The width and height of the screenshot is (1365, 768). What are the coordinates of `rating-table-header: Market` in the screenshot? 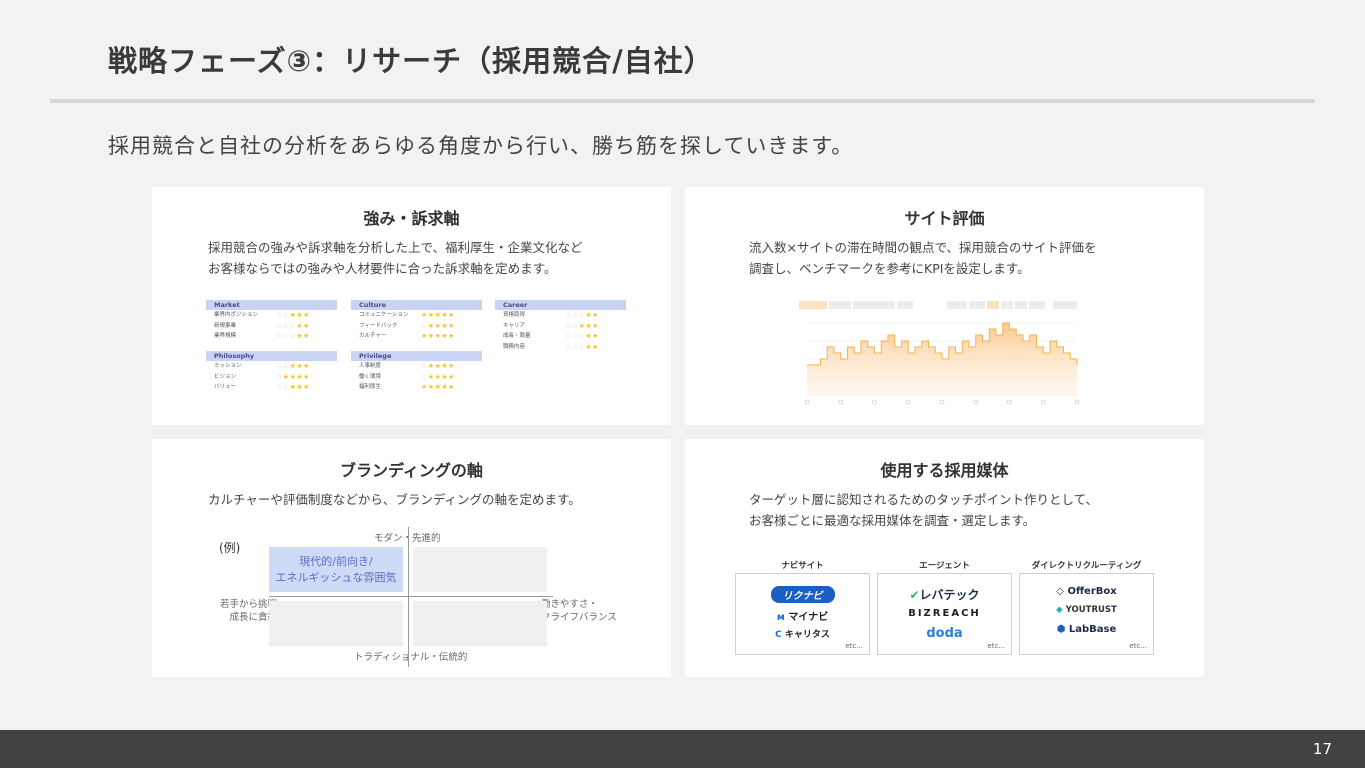 It's located at (271, 305).